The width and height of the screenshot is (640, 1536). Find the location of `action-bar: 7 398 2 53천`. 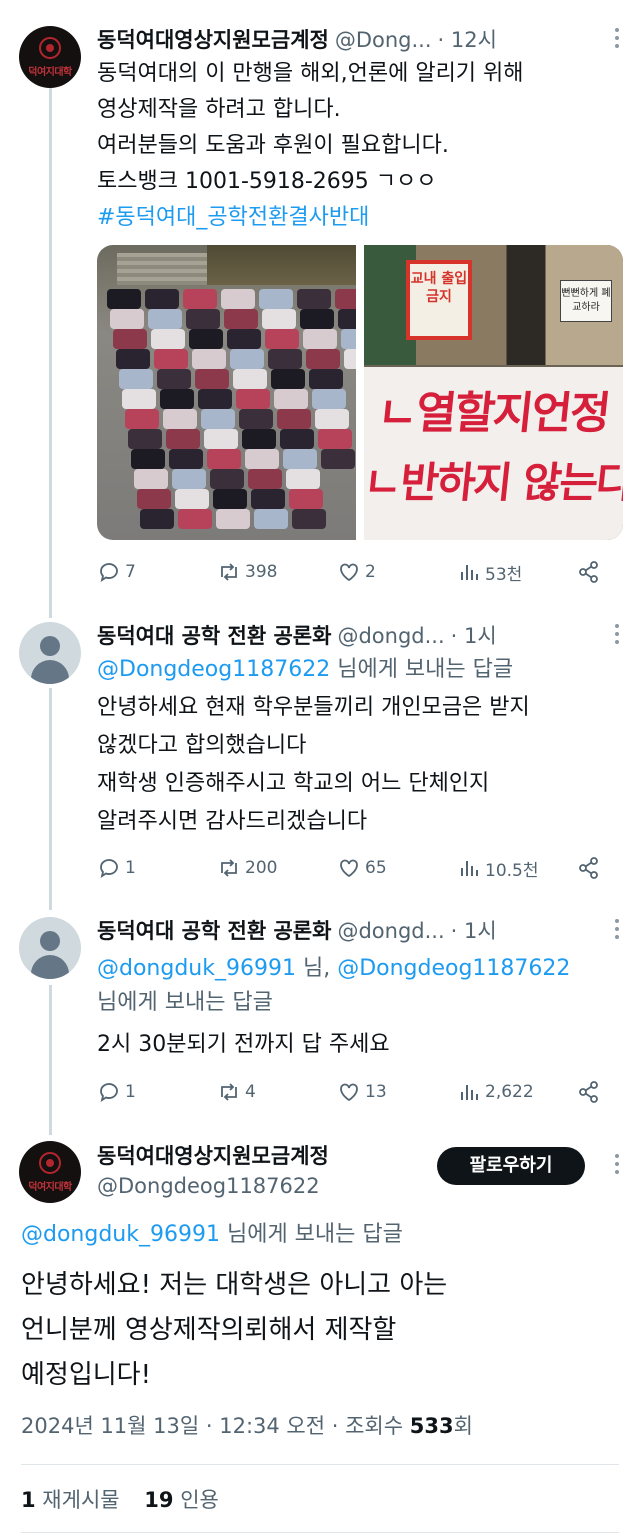

action-bar: 7 398 2 53천 is located at coordinates (352, 572).